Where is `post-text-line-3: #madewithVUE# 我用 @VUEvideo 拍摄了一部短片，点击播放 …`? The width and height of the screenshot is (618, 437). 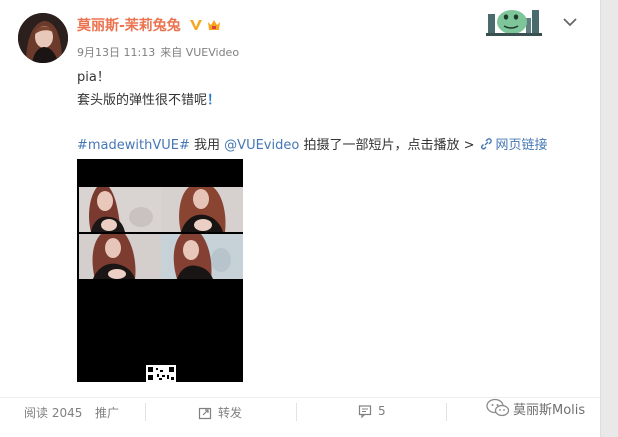
post-text-line-3: #madewithVUE# 我用 @VUEvideo 拍摄了一部短片，点击播放 … is located at coordinates (312, 143).